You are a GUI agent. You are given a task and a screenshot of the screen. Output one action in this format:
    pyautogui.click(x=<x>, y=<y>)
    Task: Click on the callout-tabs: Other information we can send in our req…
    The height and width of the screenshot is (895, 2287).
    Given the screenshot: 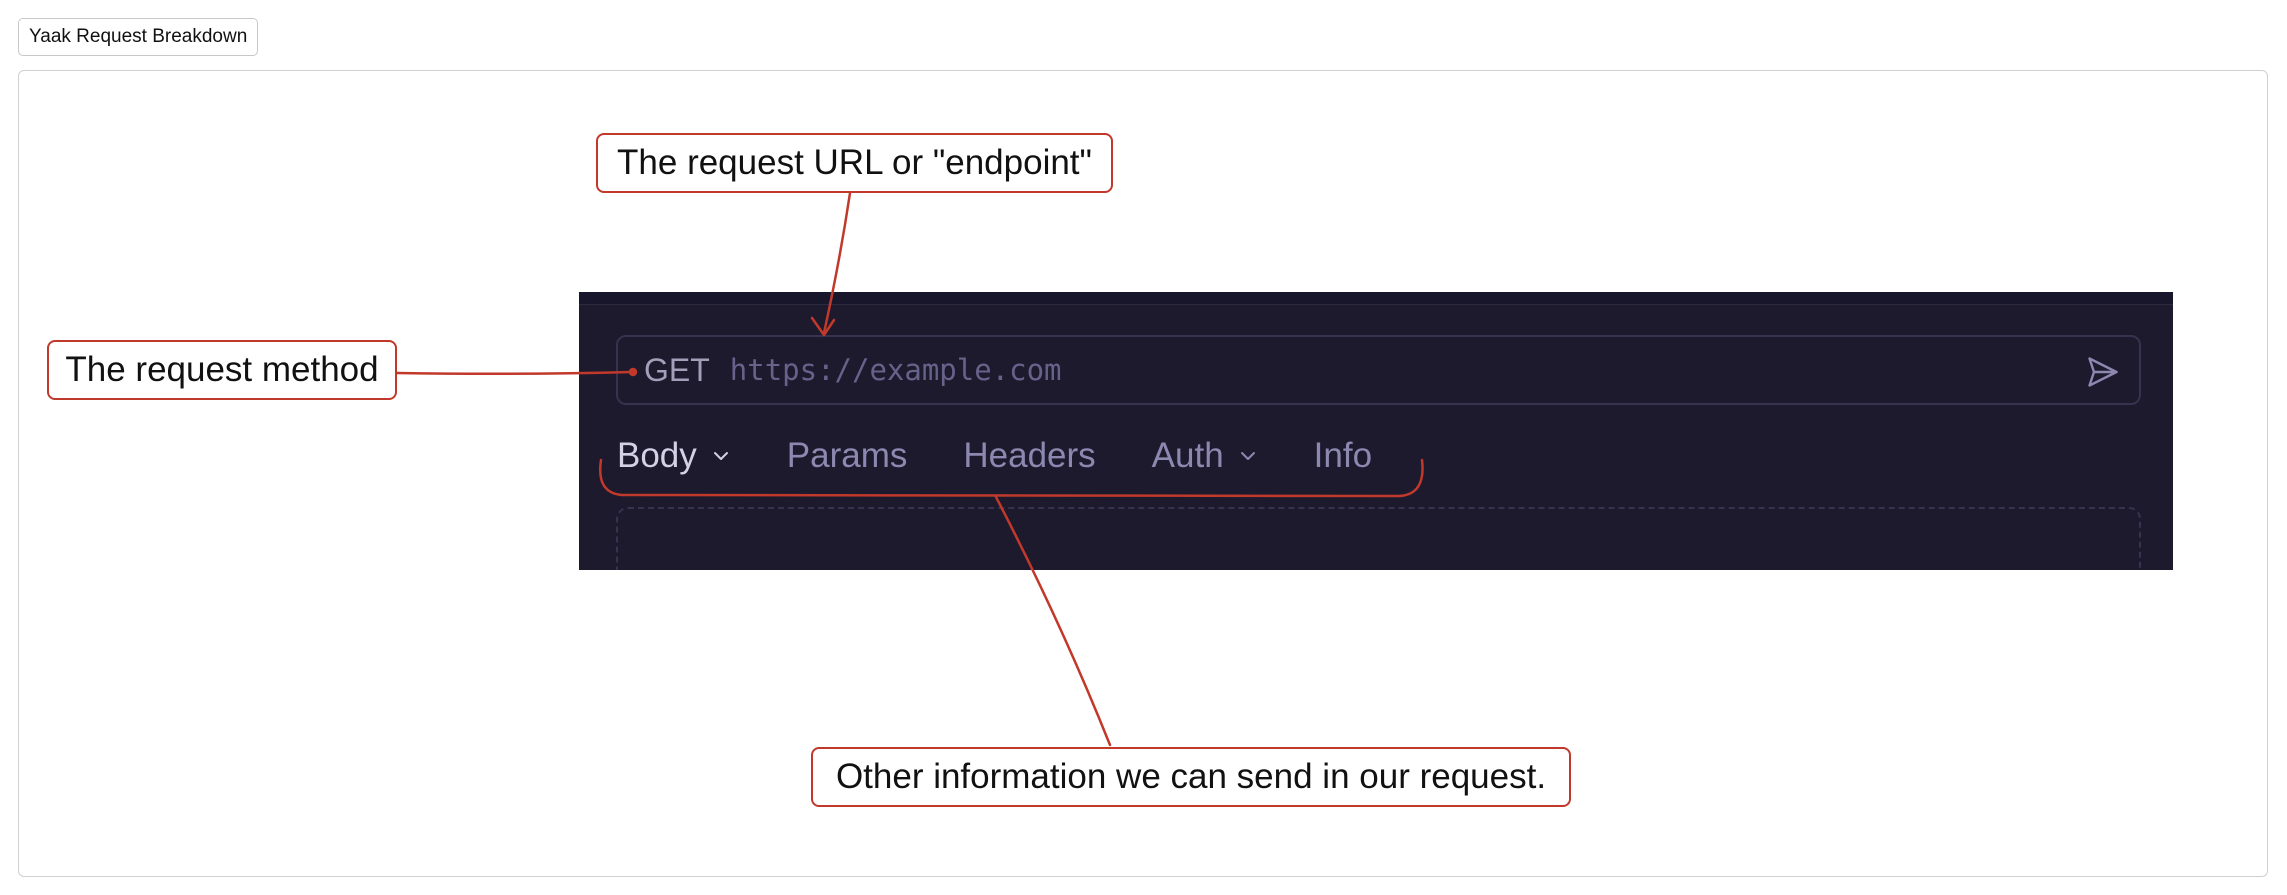 What is the action you would take?
    pyautogui.click(x=1191, y=777)
    